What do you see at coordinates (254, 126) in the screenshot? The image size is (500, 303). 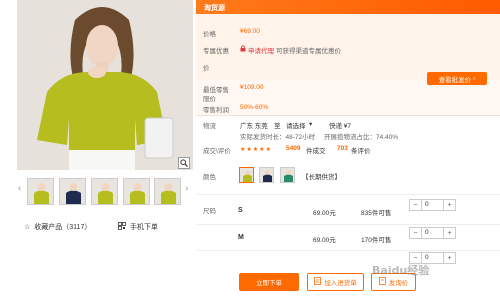 I see `shipping-from: 广东 东莞` at bounding box center [254, 126].